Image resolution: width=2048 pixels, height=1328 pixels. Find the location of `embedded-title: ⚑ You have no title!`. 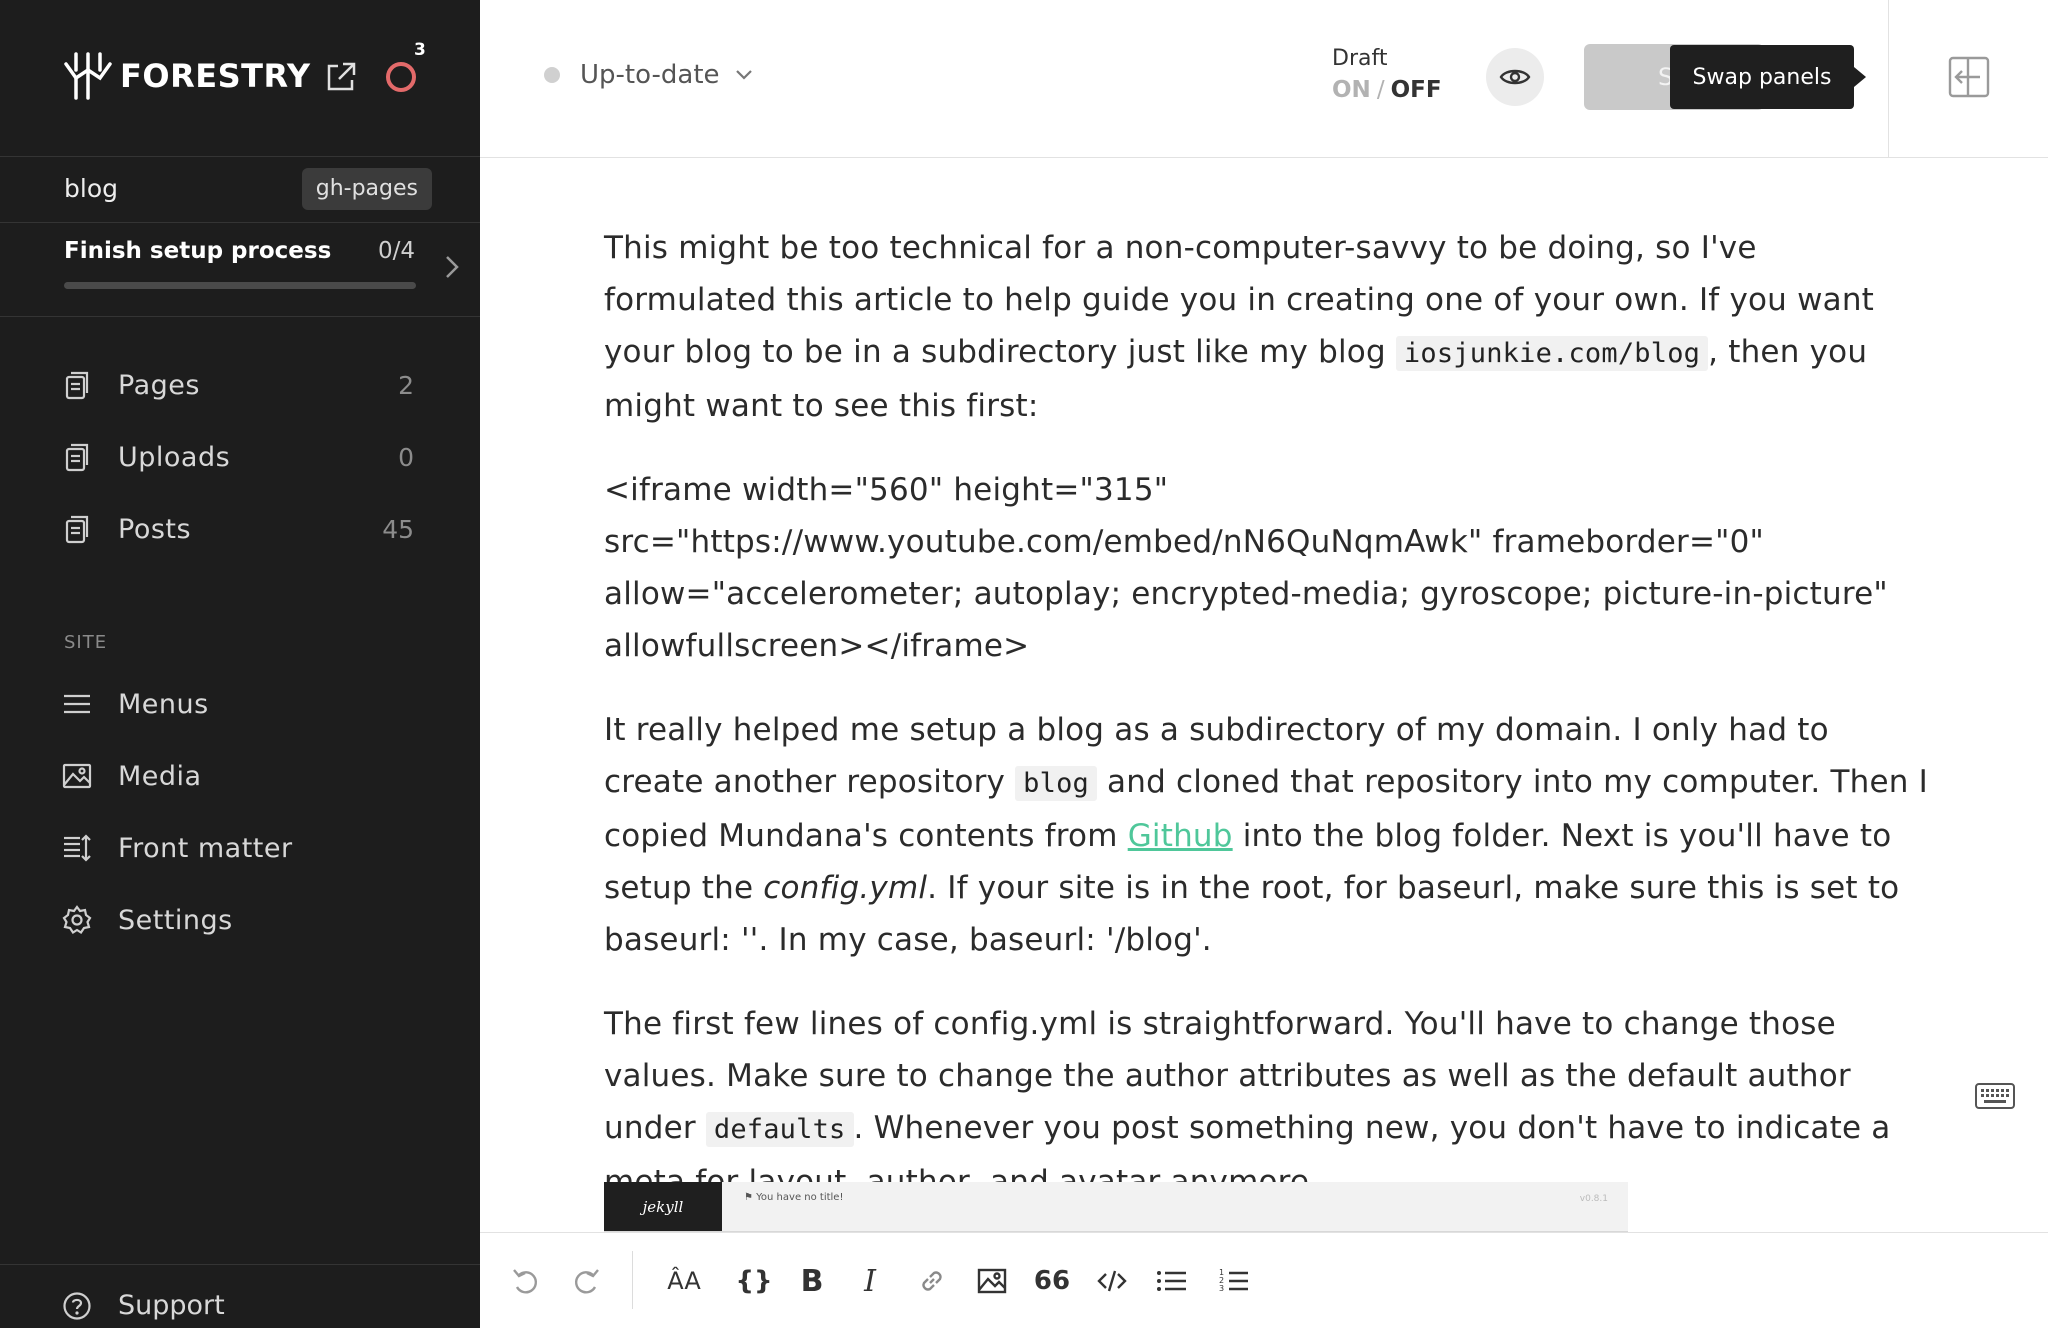

embedded-title: ⚑ You have no title! is located at coordinates (794, 1197).